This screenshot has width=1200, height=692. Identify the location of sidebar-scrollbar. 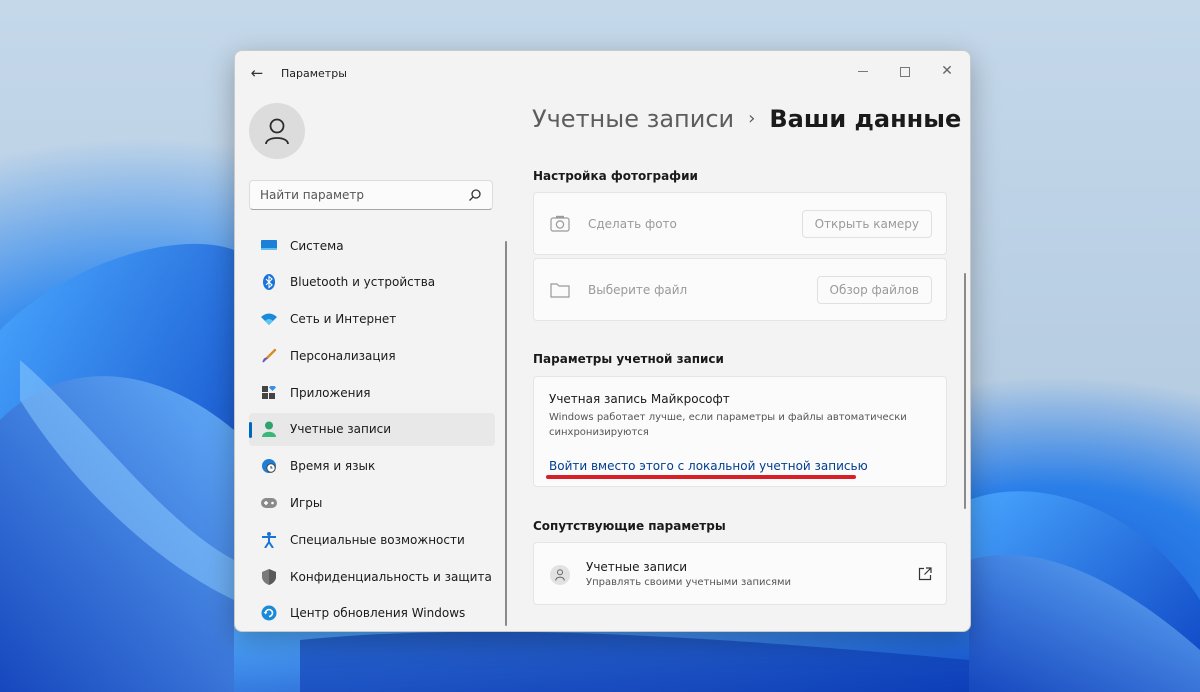
(506, 433).